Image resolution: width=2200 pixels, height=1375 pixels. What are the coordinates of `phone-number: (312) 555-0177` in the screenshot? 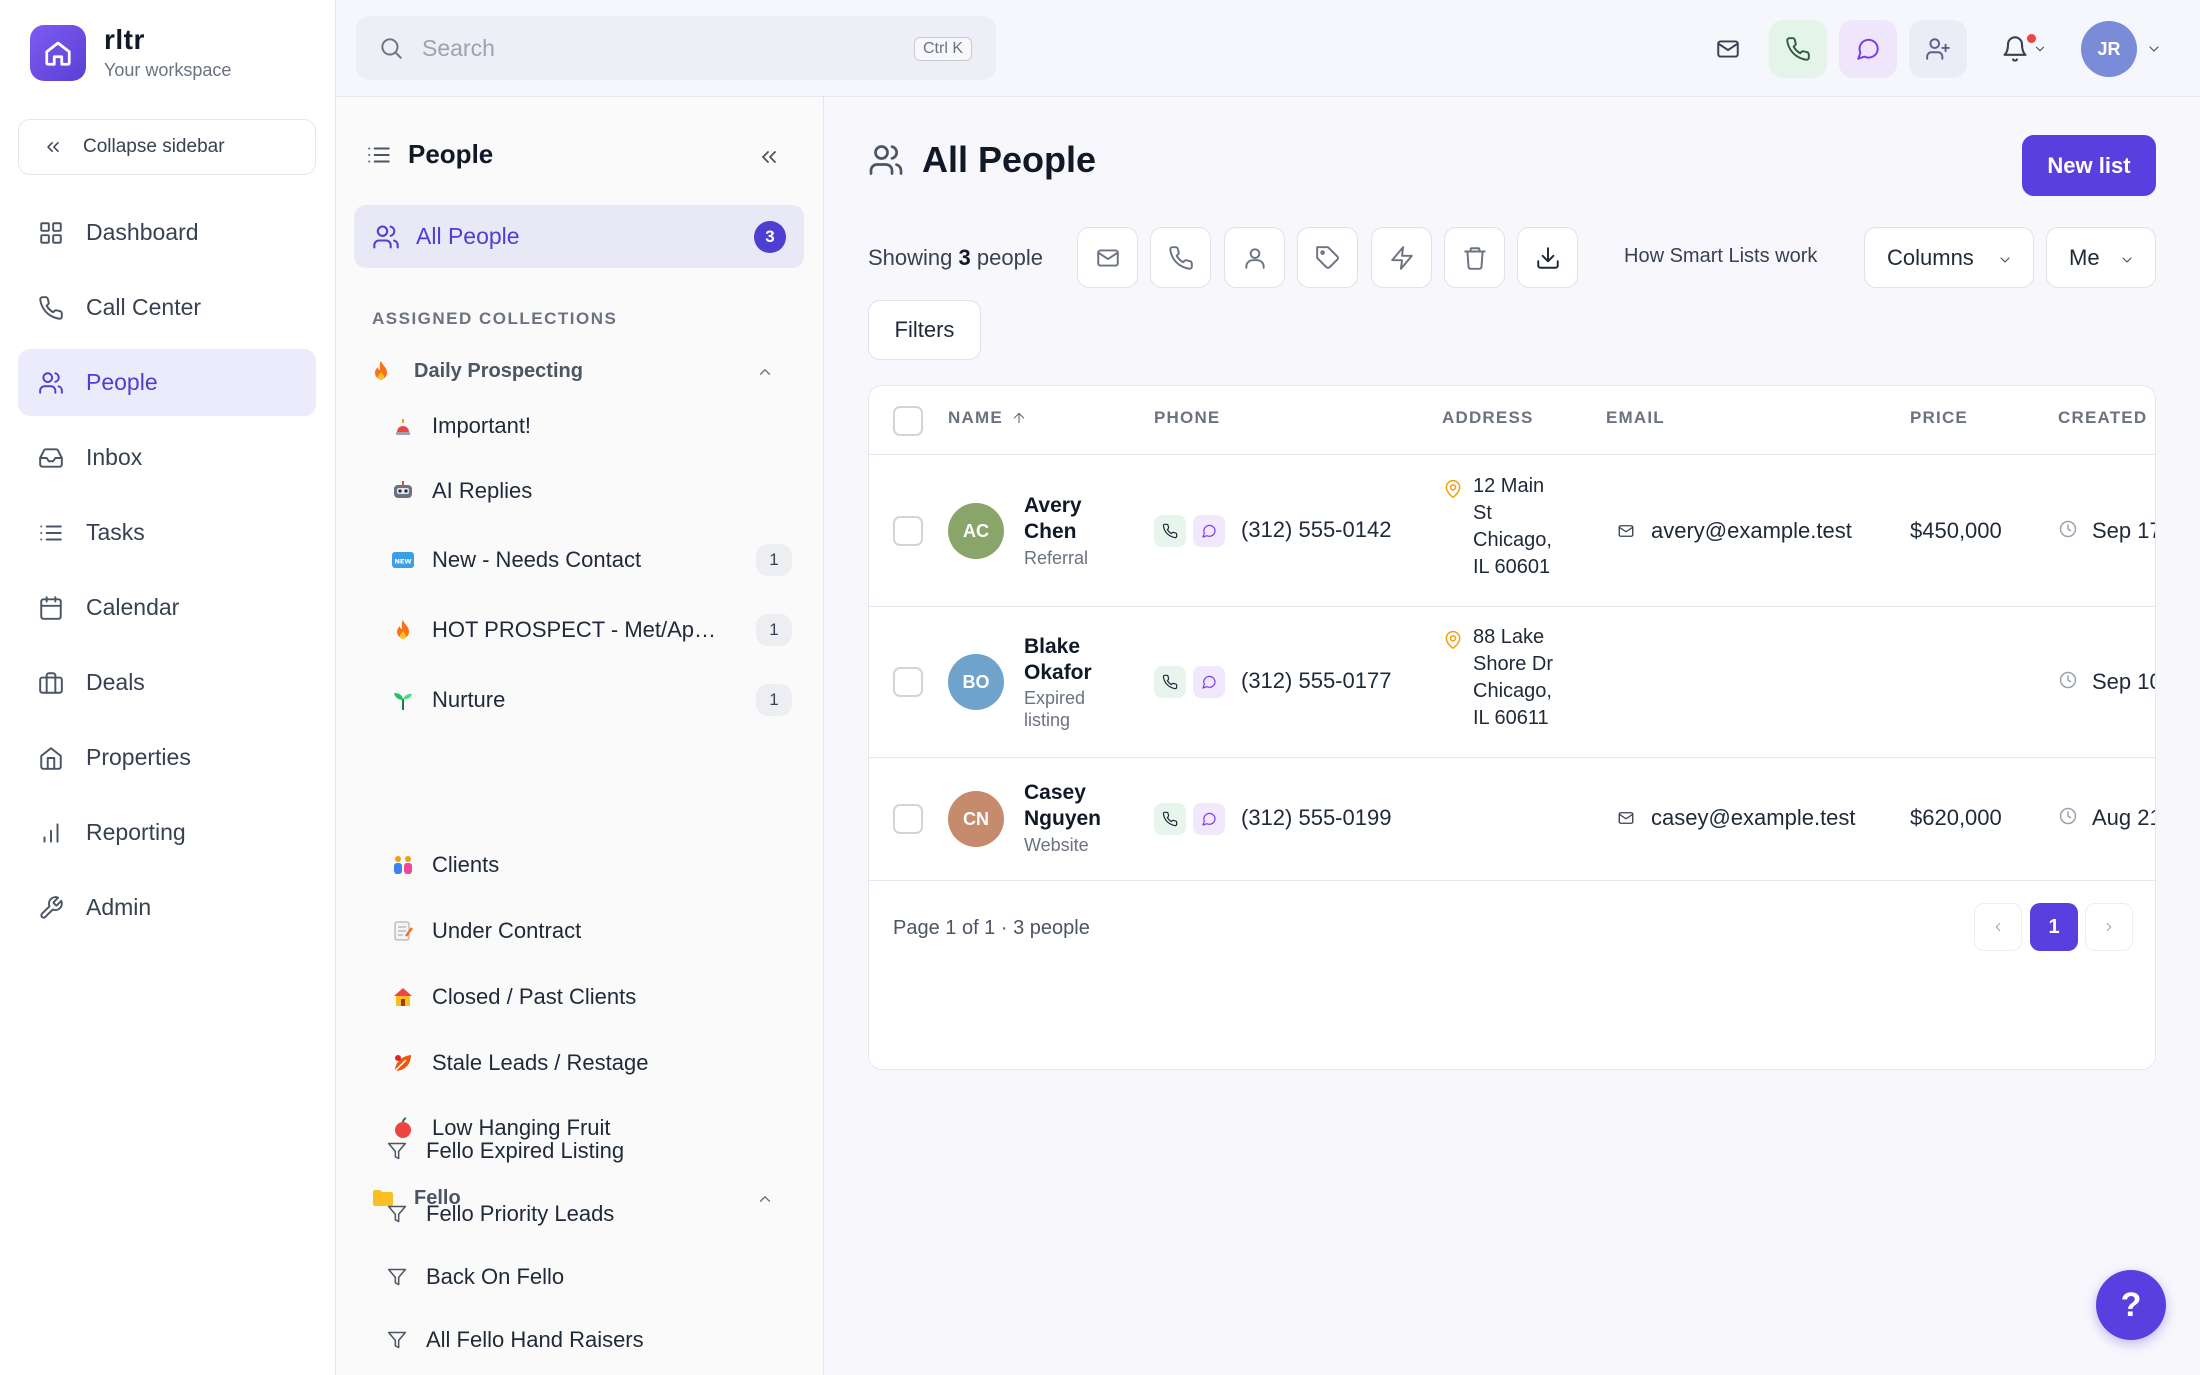 It's located at (1316, 681).